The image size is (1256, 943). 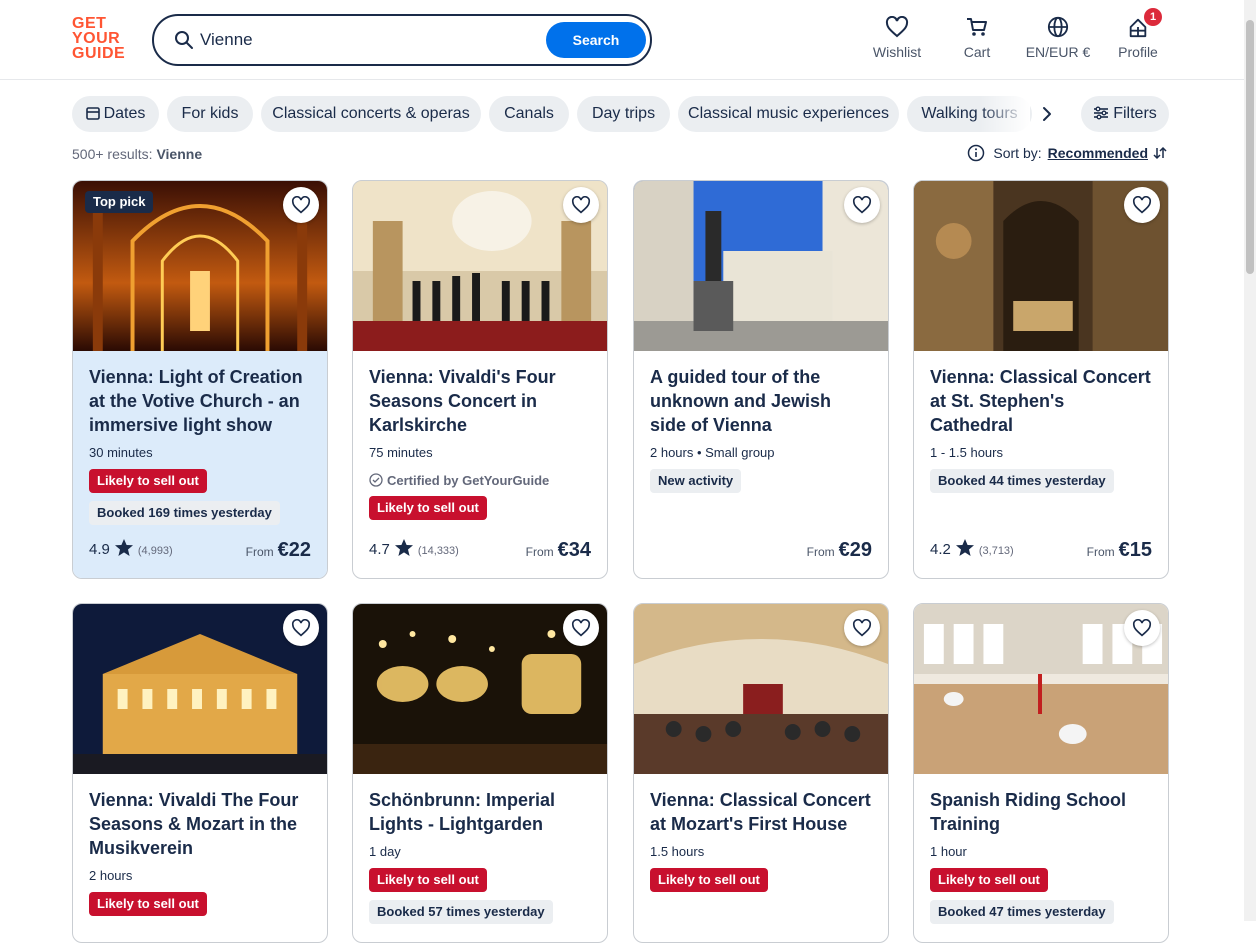 I want to click on info-icon, so click(x=976, y=153).